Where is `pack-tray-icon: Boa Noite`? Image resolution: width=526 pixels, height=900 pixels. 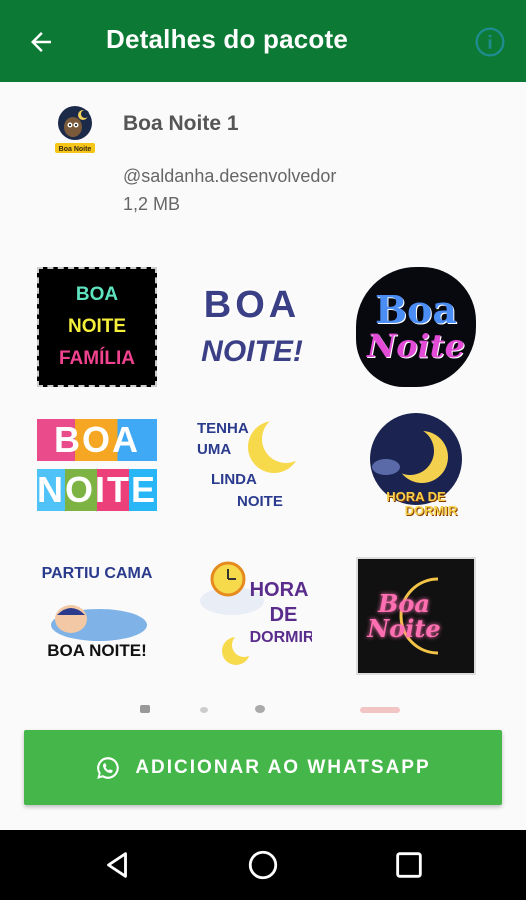
pack-tray-icon: Boa Noite is located at coordinates (75, 129).